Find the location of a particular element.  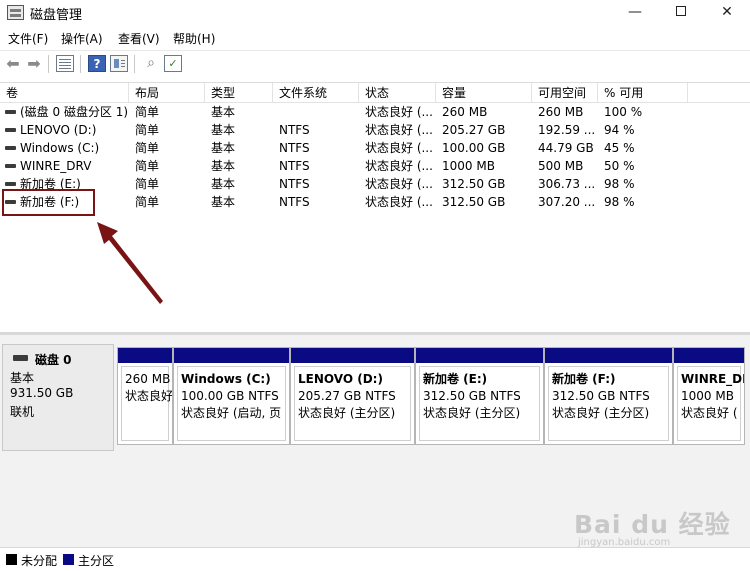

partition-block: LENOVO (D:) 205.27 GB NTFS 状态良好 (主分区) is located at coordinates (352, 396).